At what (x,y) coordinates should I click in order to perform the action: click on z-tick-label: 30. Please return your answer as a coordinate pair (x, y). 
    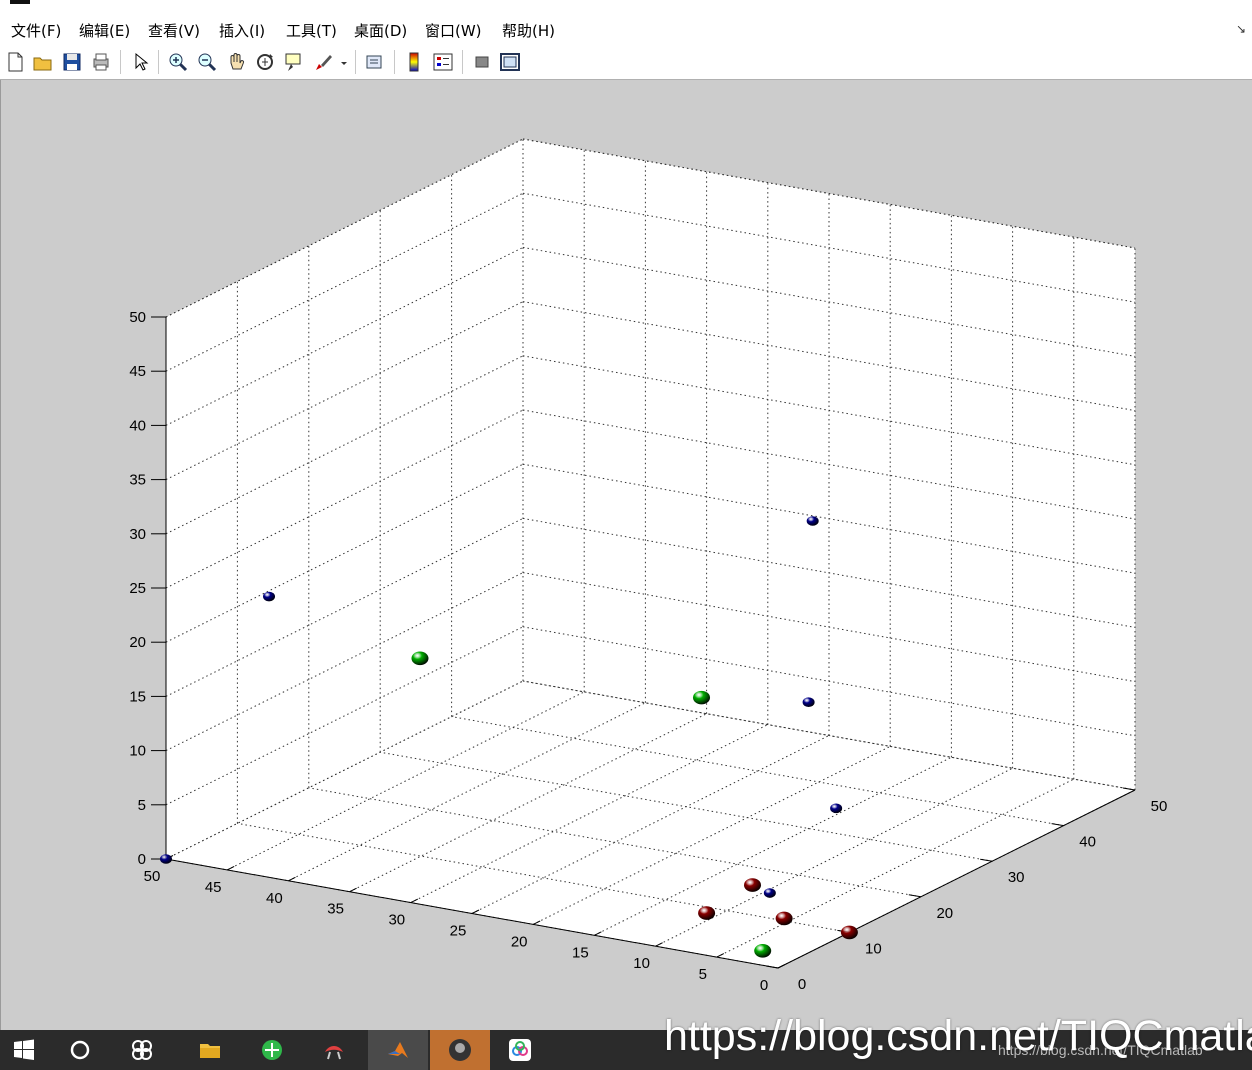
    Looking at the image, I should click on (137, 534).